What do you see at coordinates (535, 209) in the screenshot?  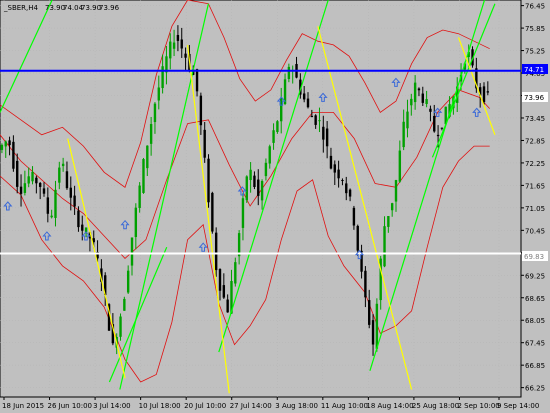 I see `price-tick-label: 71.05` at bounding box center [535, 209].